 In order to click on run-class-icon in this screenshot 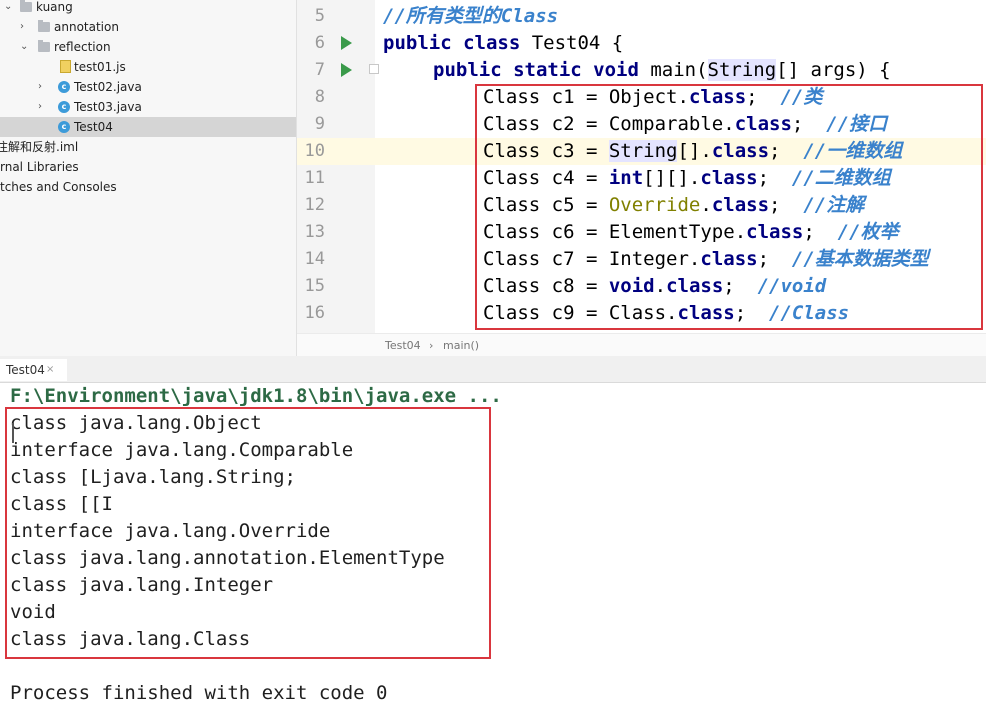, I will do `click(346, 43)`.